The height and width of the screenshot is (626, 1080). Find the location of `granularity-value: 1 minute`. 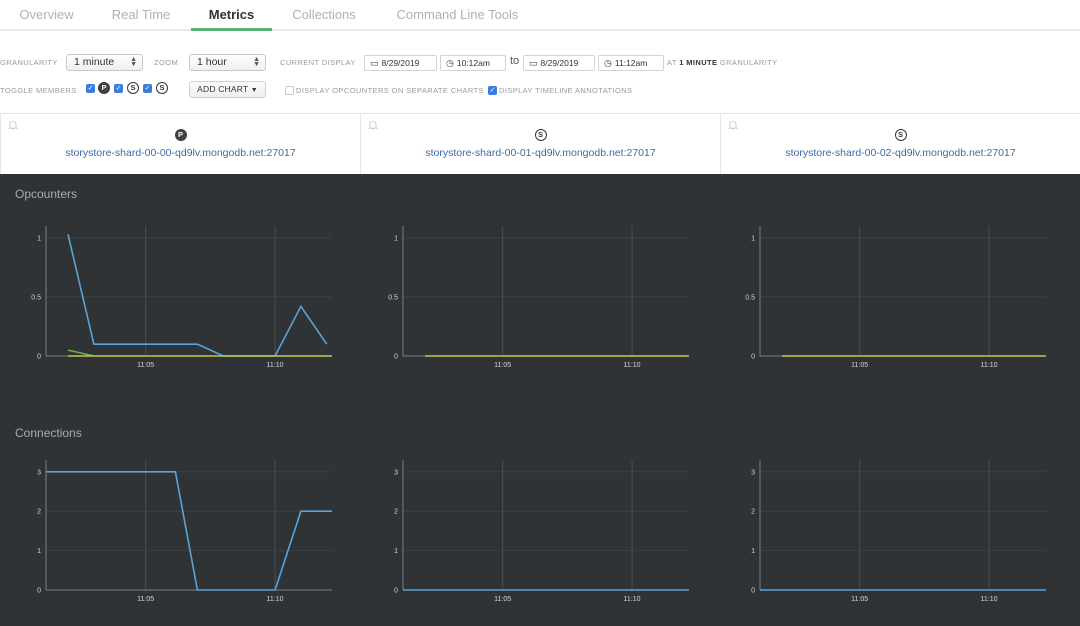

granularity-value: 1 minute is located at coordinates (94, 62).